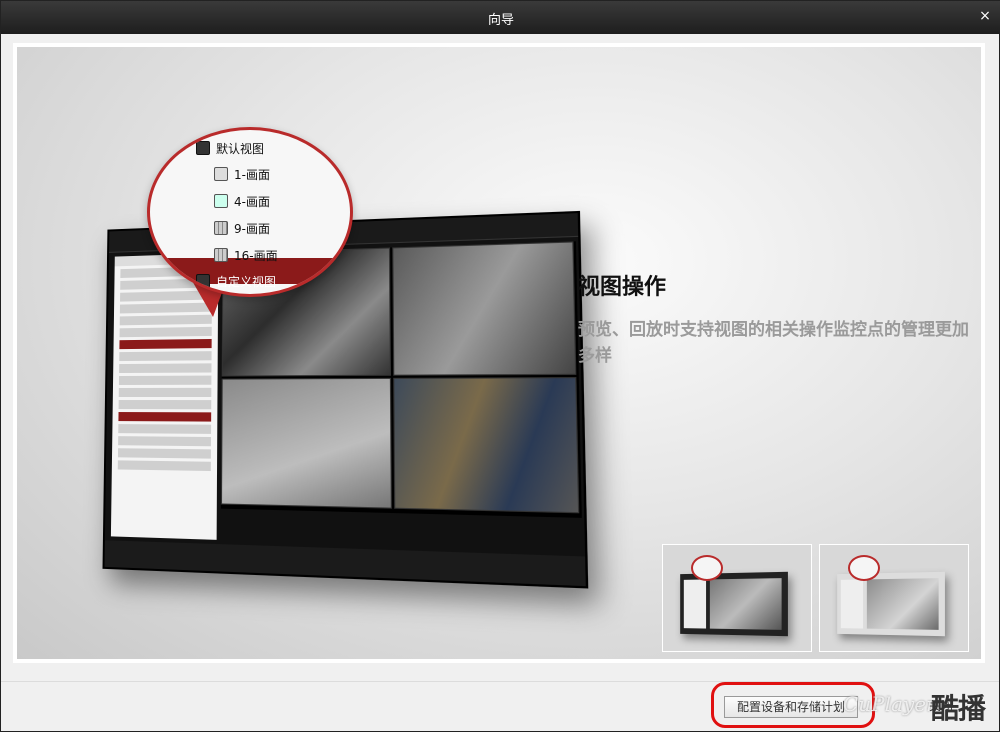 The width and height of the screenshot is (1000, 732). What do you see at coordinates (252, 228) in the screenshot?
I see `callout-item-label: 9-画面` at bounding box center [252, 228].